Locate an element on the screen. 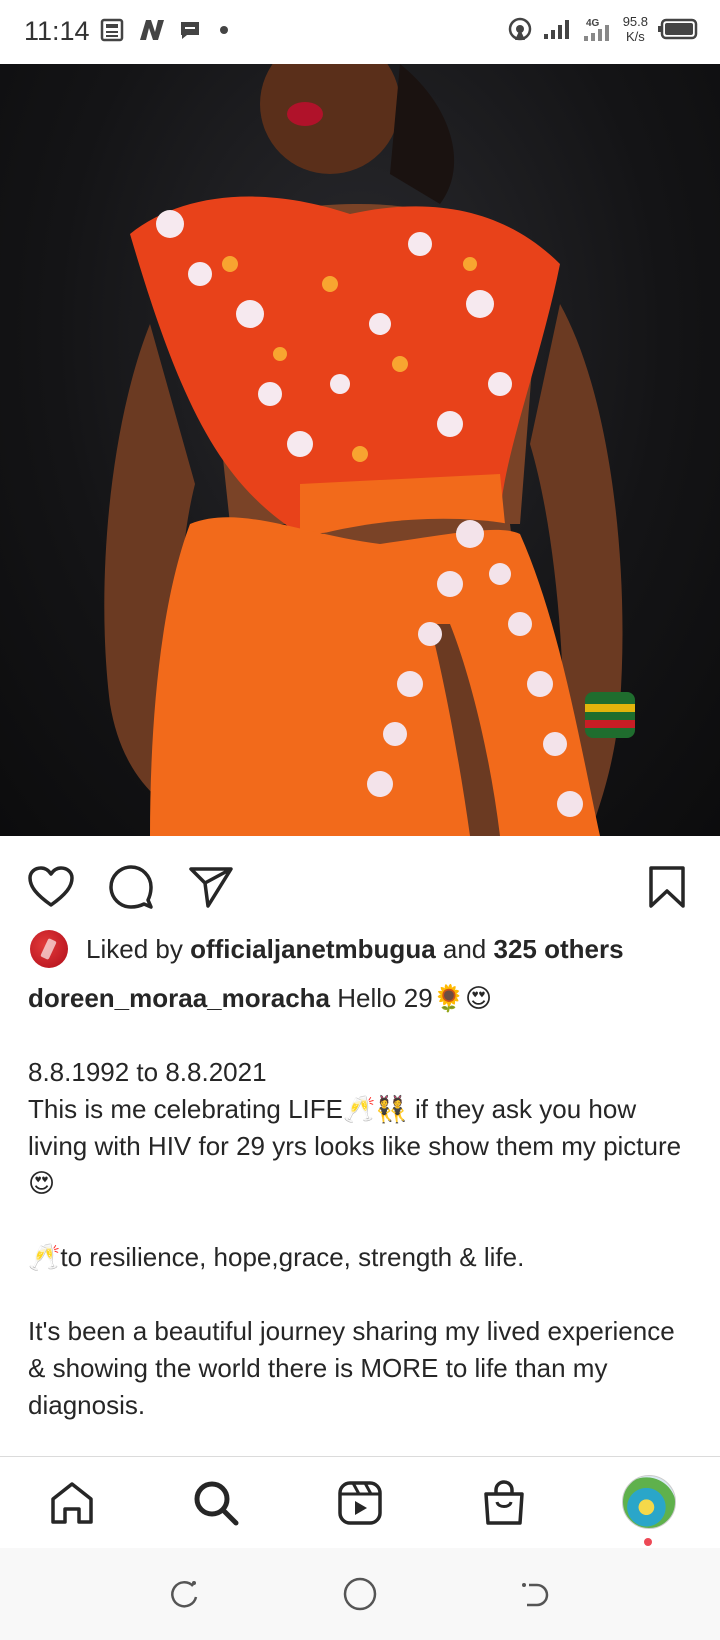  reels-icon is located at coordinates (360, 1503).